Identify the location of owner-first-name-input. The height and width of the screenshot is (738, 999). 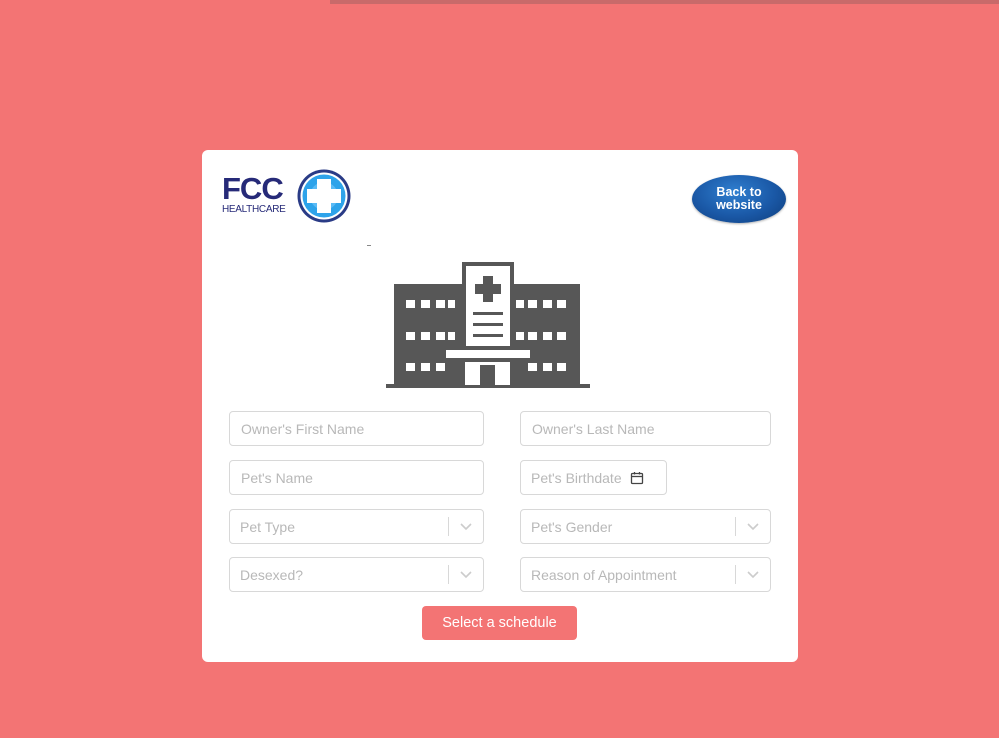
(356, 428).